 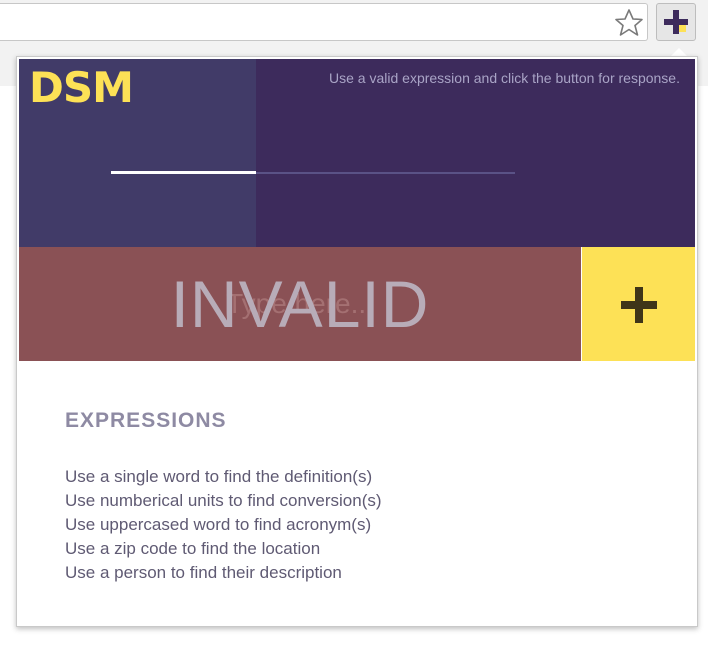 What do you see at coordinates (324, 22) in the screenshot?
I see `address-bar` at bounding box center [324, 22].